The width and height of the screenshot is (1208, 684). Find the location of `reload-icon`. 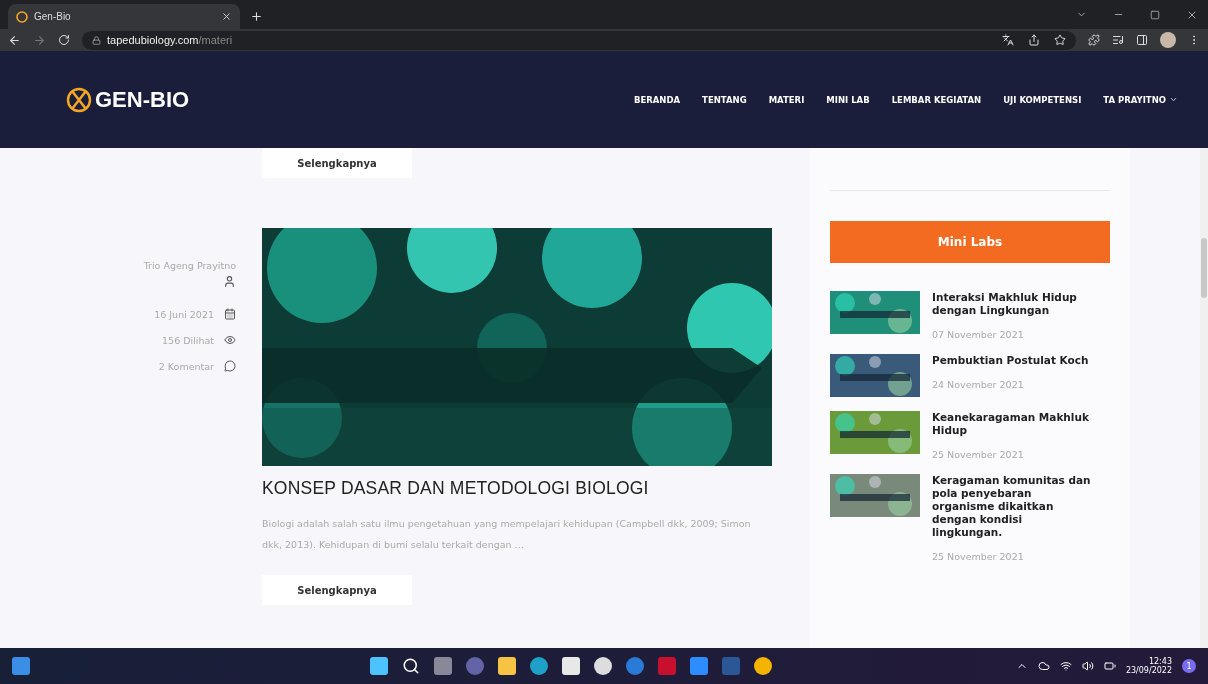

reload-icon is located at coordinates (64, 40).